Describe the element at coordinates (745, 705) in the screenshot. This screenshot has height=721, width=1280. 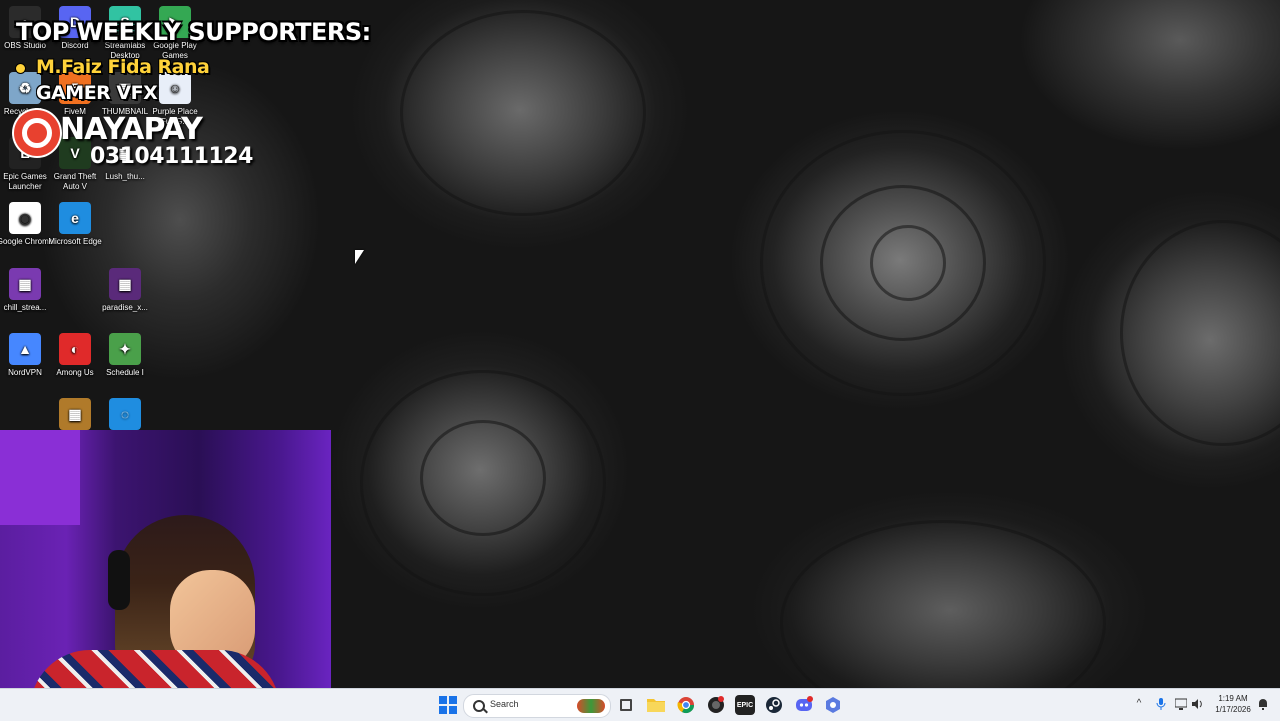
I see `epic-games-icon: EPIC` at that location.